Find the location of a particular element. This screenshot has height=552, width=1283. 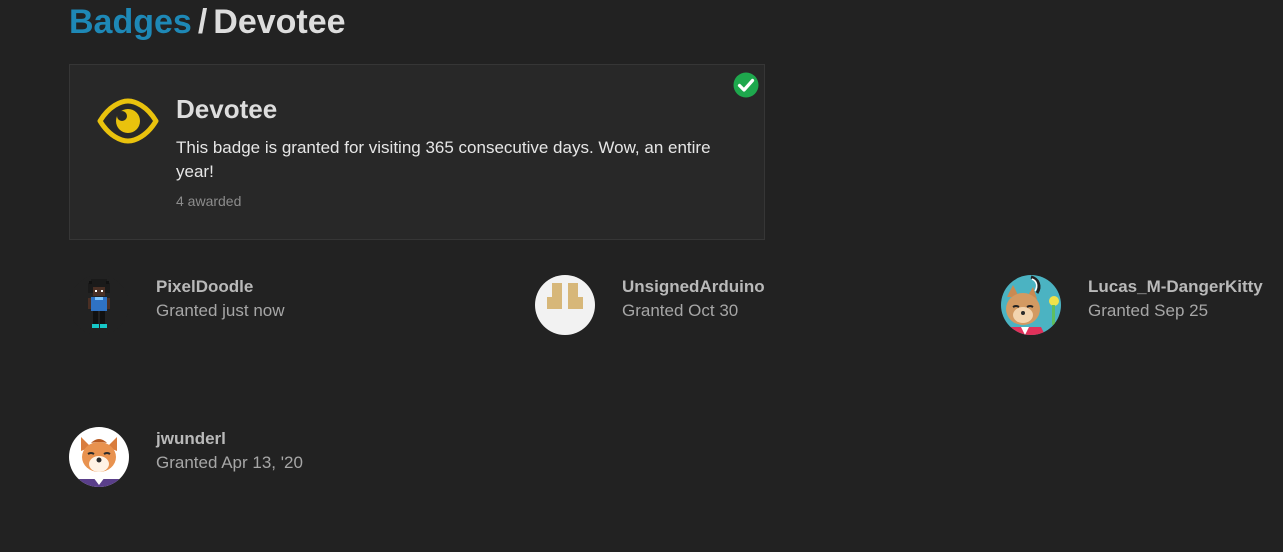

grant-user-name: UnsignedArduino is located at coordinates (693, 287).